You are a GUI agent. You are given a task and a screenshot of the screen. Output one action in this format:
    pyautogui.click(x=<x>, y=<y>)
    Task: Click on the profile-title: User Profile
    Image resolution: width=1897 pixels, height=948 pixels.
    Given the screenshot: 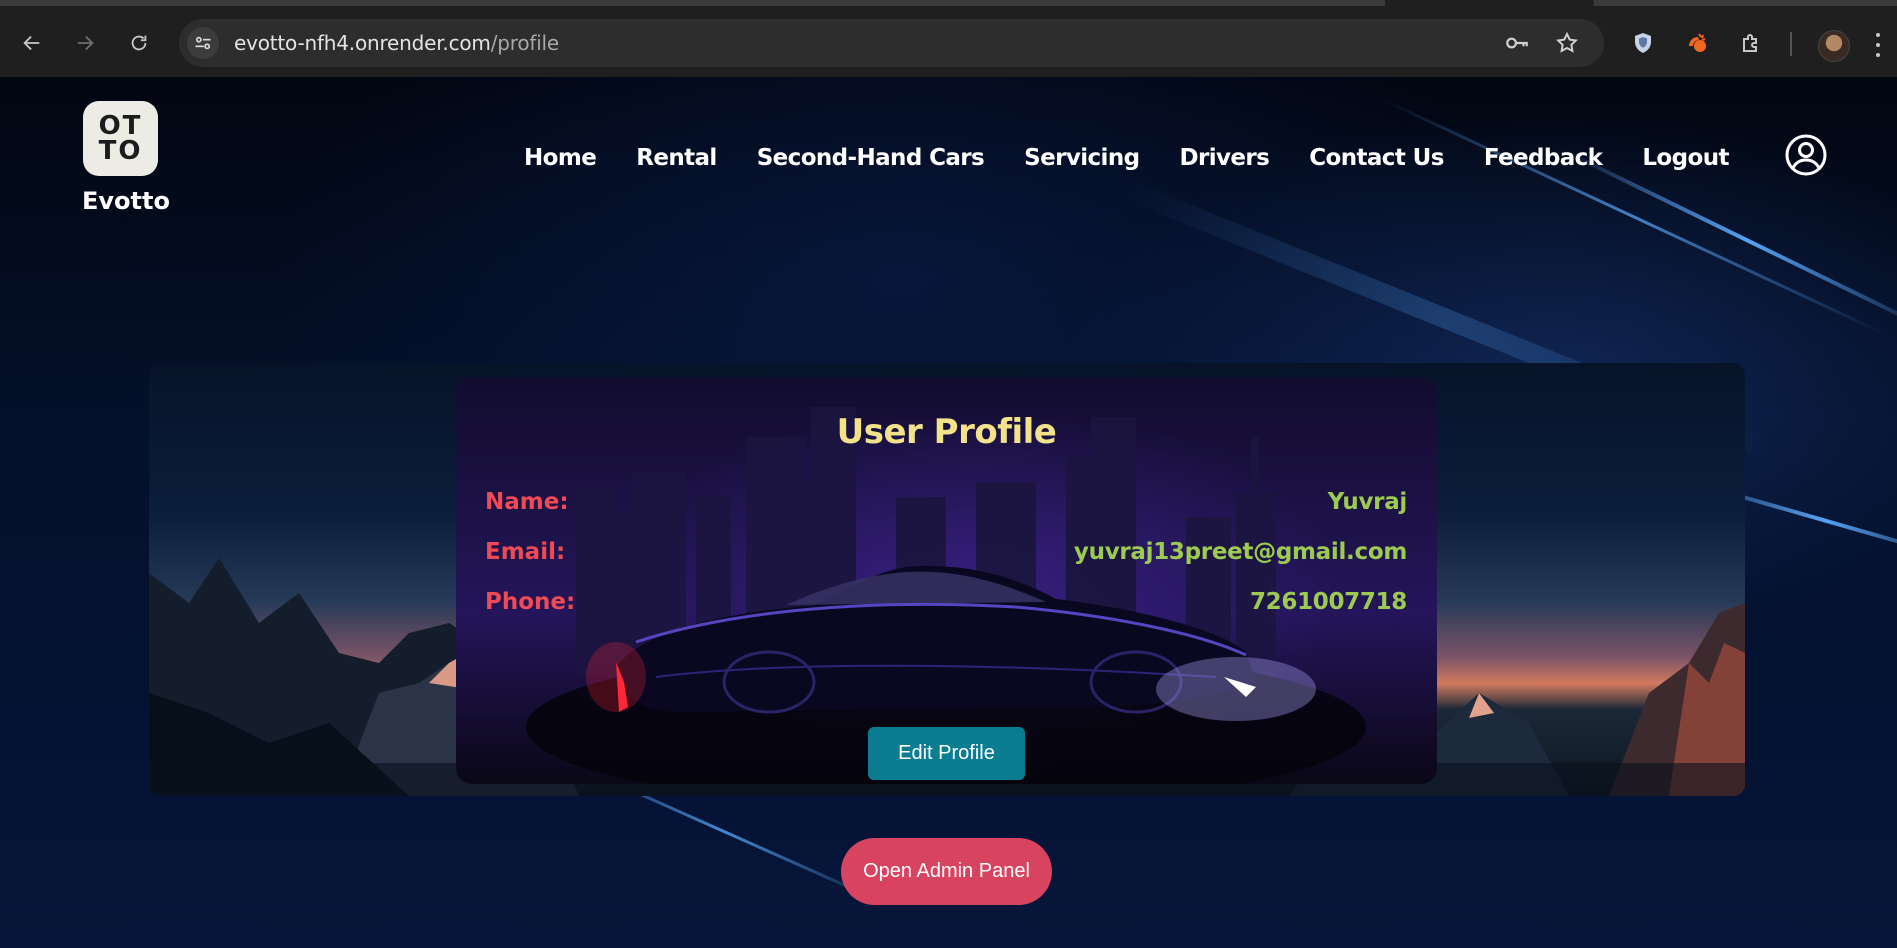 What is the action you would take?
    pyautogui.click(x=946, y=432)
    